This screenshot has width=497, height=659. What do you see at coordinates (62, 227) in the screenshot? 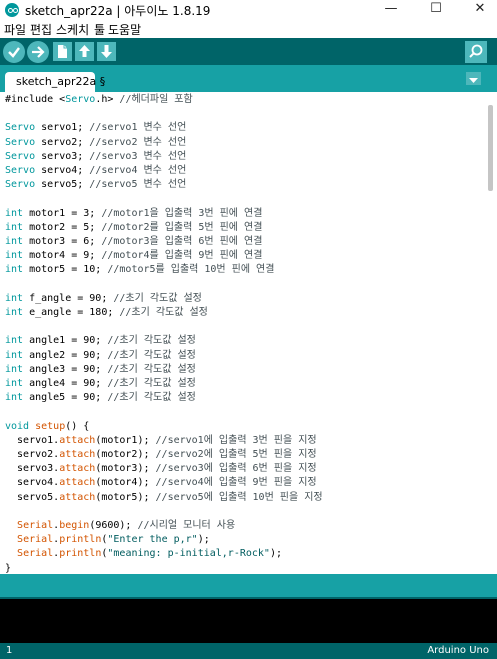
I see `code-token: motor2 = 5;` at bounding box center [62, 227].